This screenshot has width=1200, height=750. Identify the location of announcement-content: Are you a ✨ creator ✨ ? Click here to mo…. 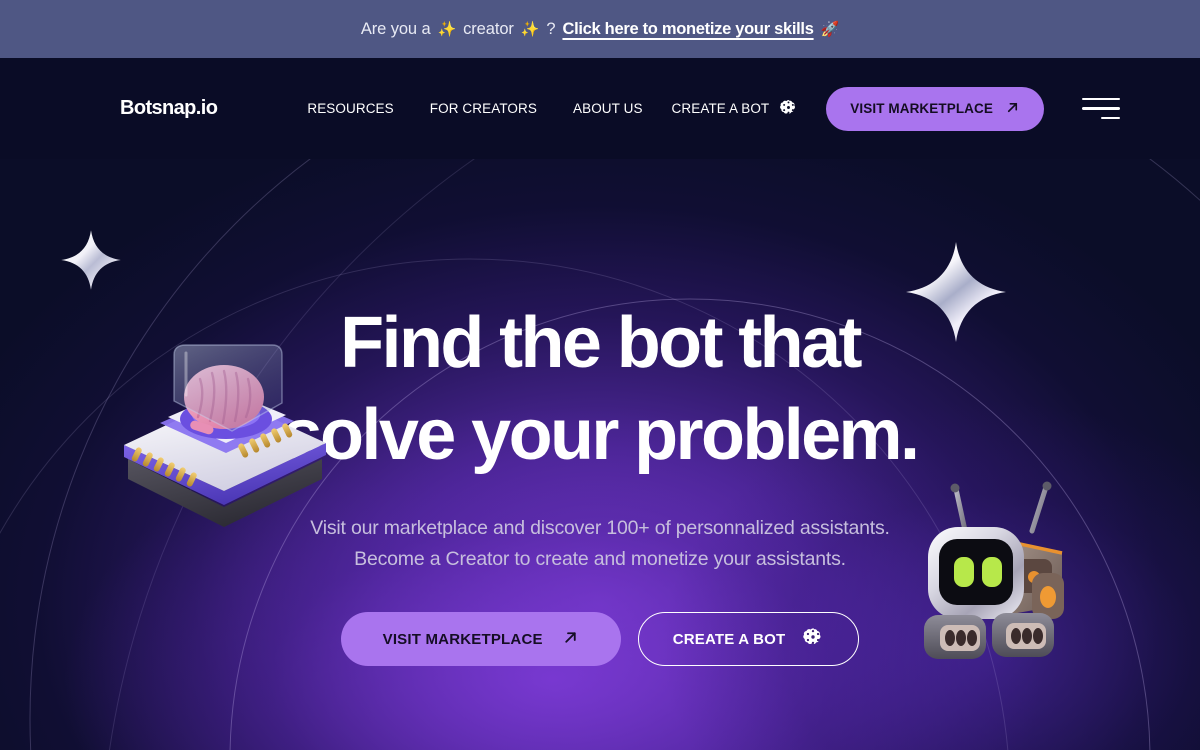
(600, 29).